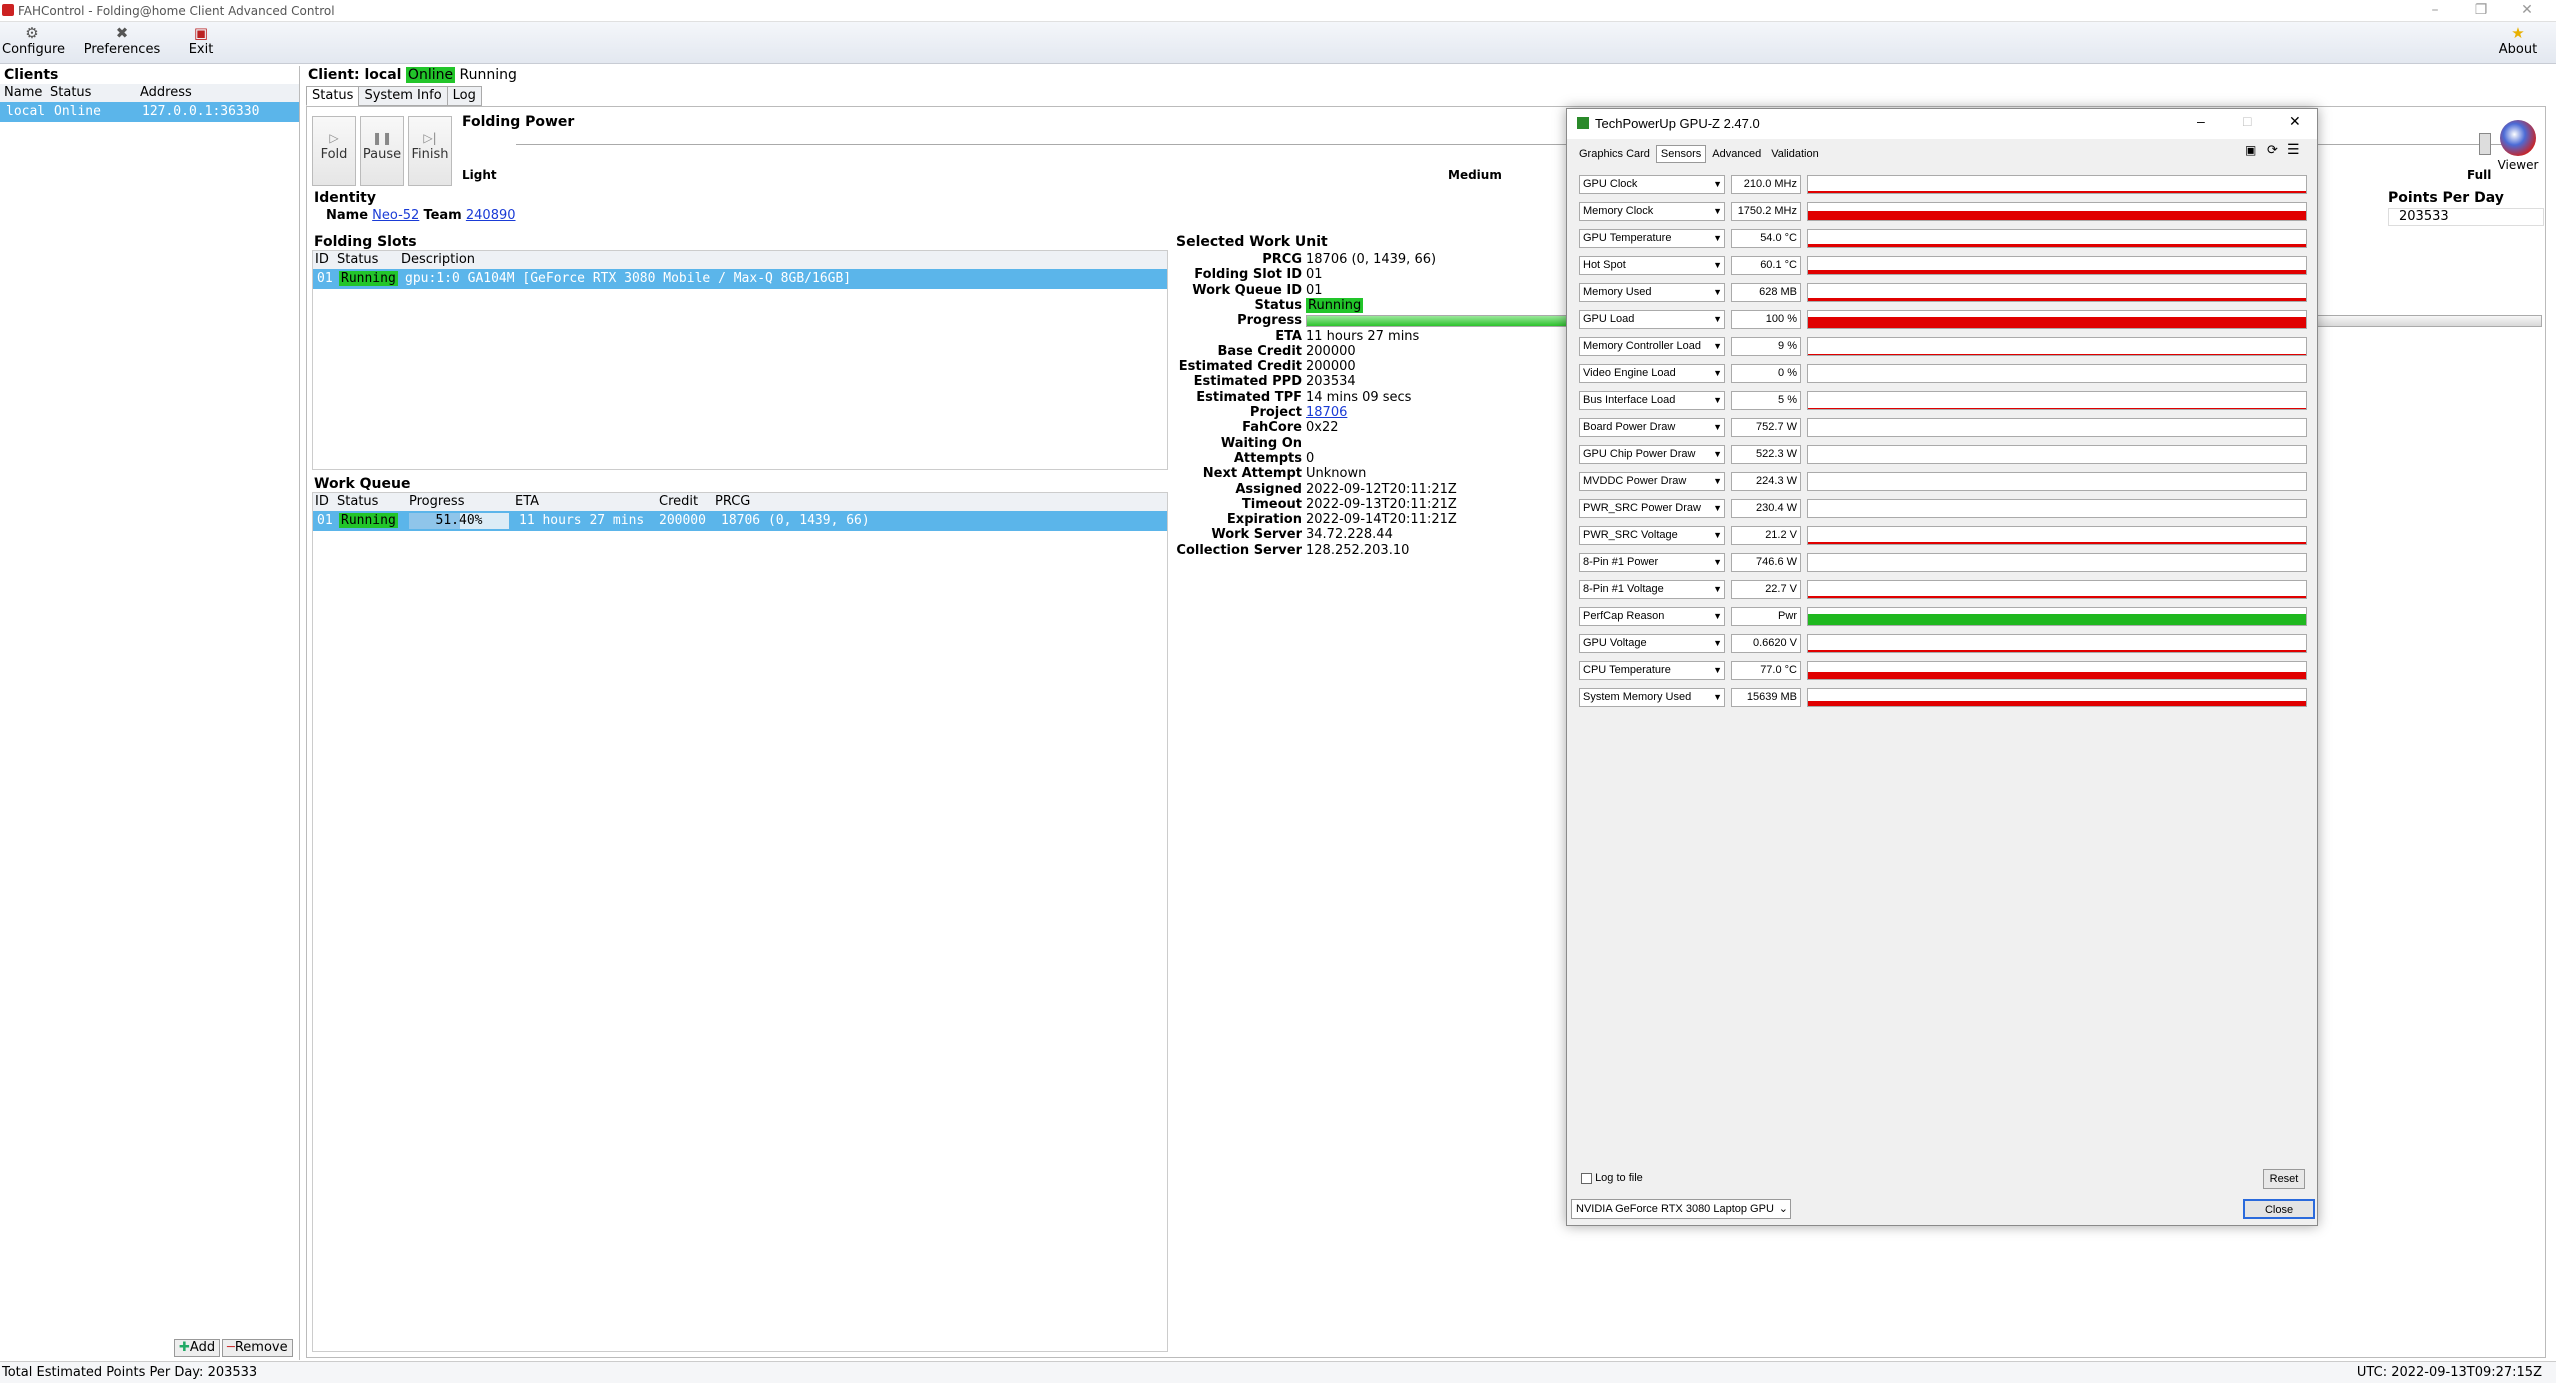  What do you see at coordinates (1629, 427) in the screenshot?
I see `sensor-name: Board Power Draw` at bounding box center [1629, 427].